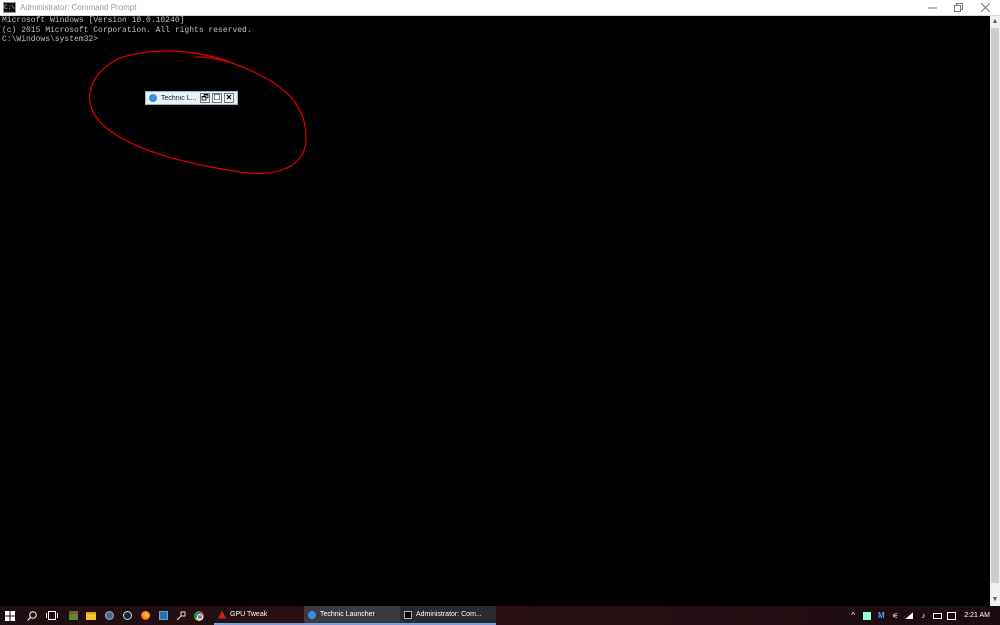 Image resolution: width=1000 pixels, height=625 pixels. What do you see at coordinates (93, 20) in the screenshot?
I see `console-line-1: Microsoft Windows [Version 10.0.10240]` at bounding box center [93, 20].